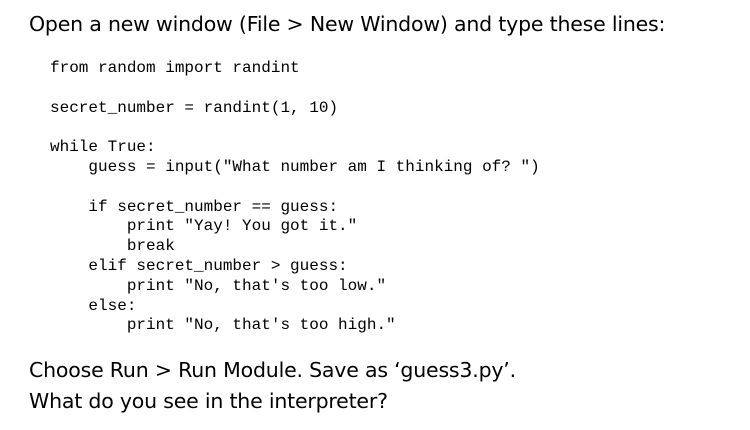 This screenshot has height=430, width=750. Describe the element at coordinates (112, 246) in the screenshot. I see `code-line: break` at that location.